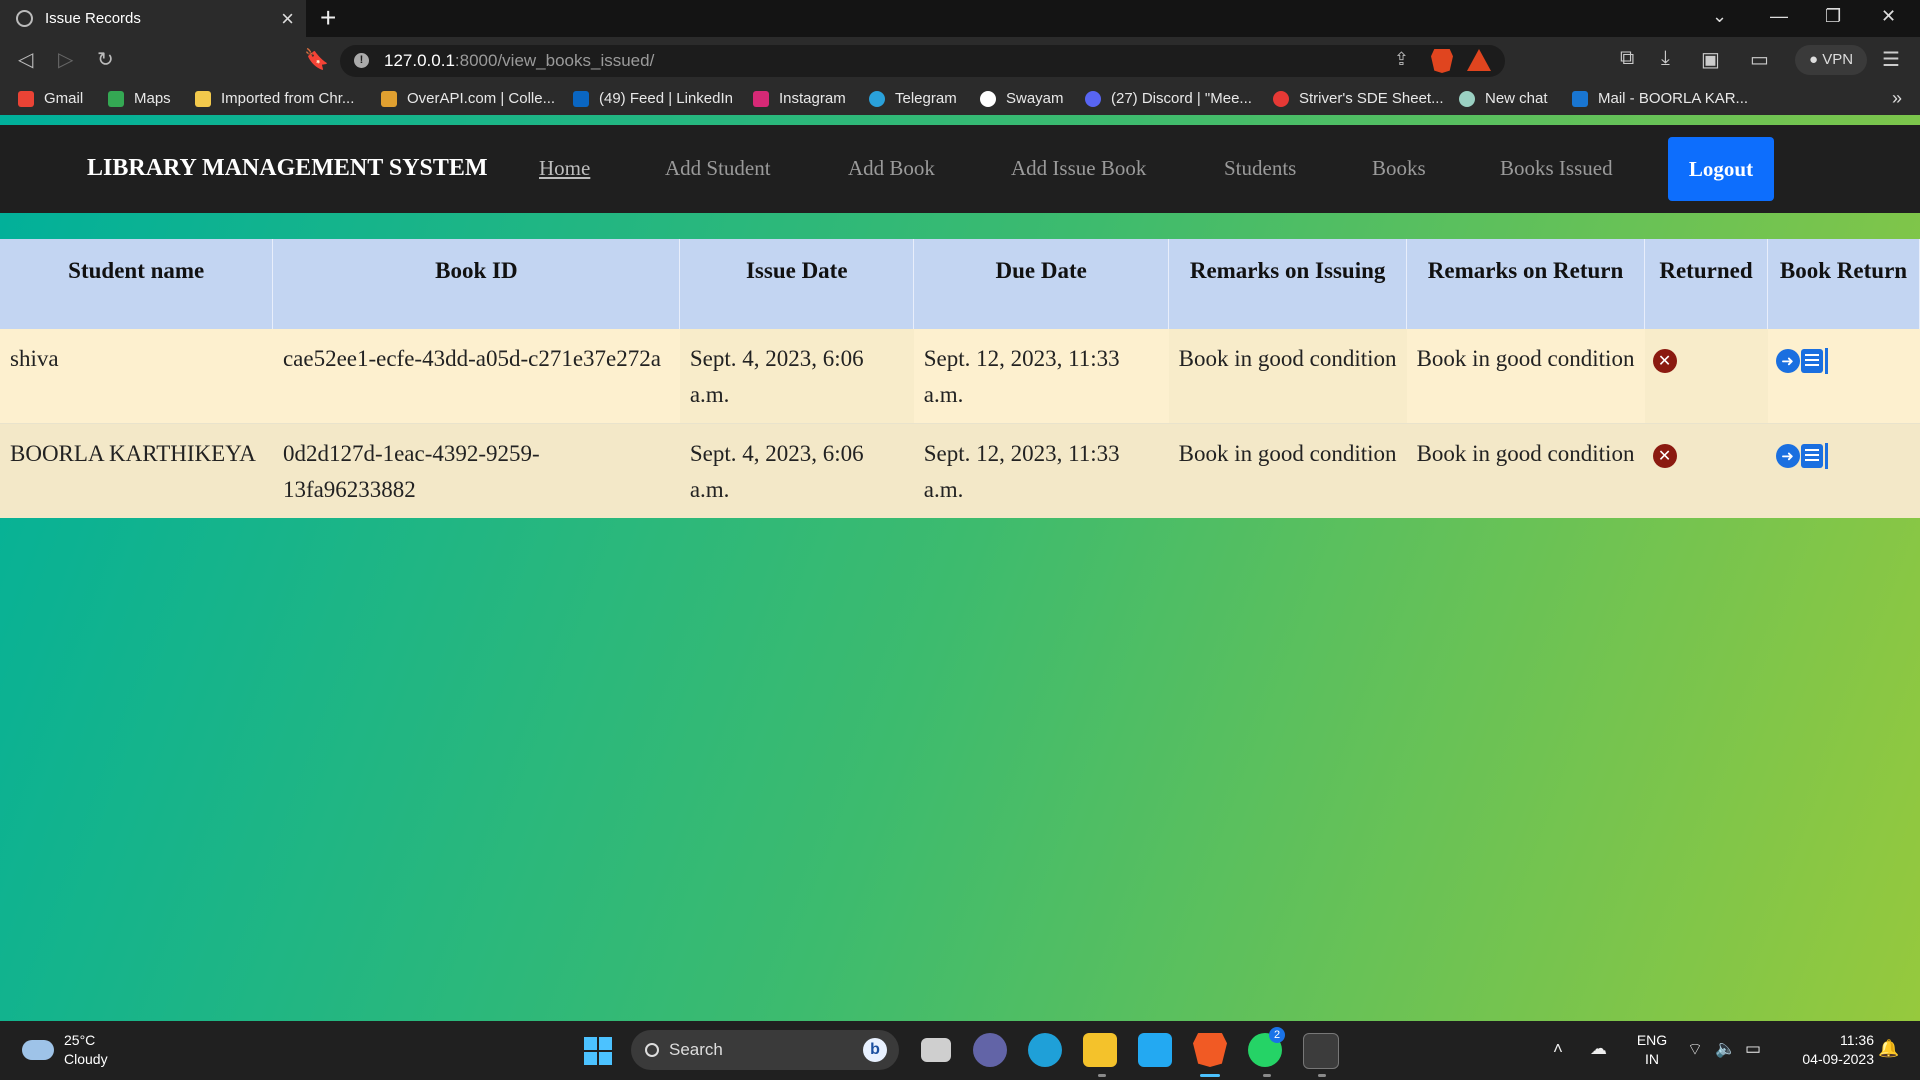 This screenshot has height=1080, width=1920. I want to click on nav-books: Books, so click(1399, 168).